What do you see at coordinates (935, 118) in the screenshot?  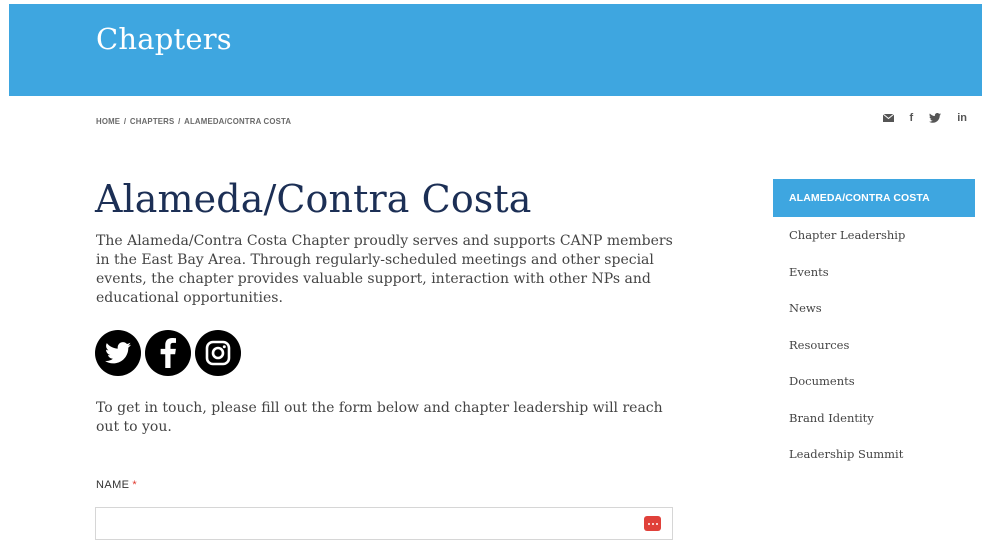 I see `twitter-share-icon` at bounding box center [935, 118].